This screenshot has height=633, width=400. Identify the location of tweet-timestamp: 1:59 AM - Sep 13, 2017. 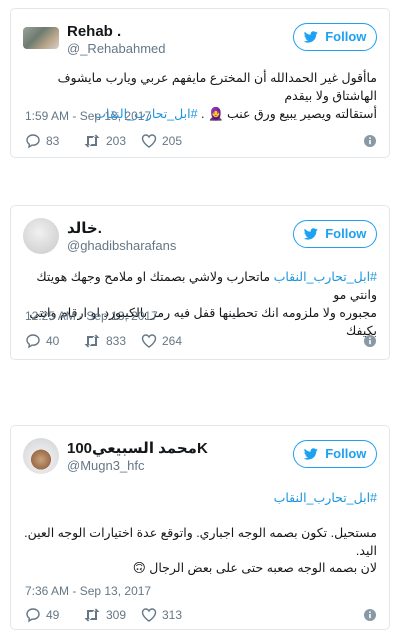
(88, 116).